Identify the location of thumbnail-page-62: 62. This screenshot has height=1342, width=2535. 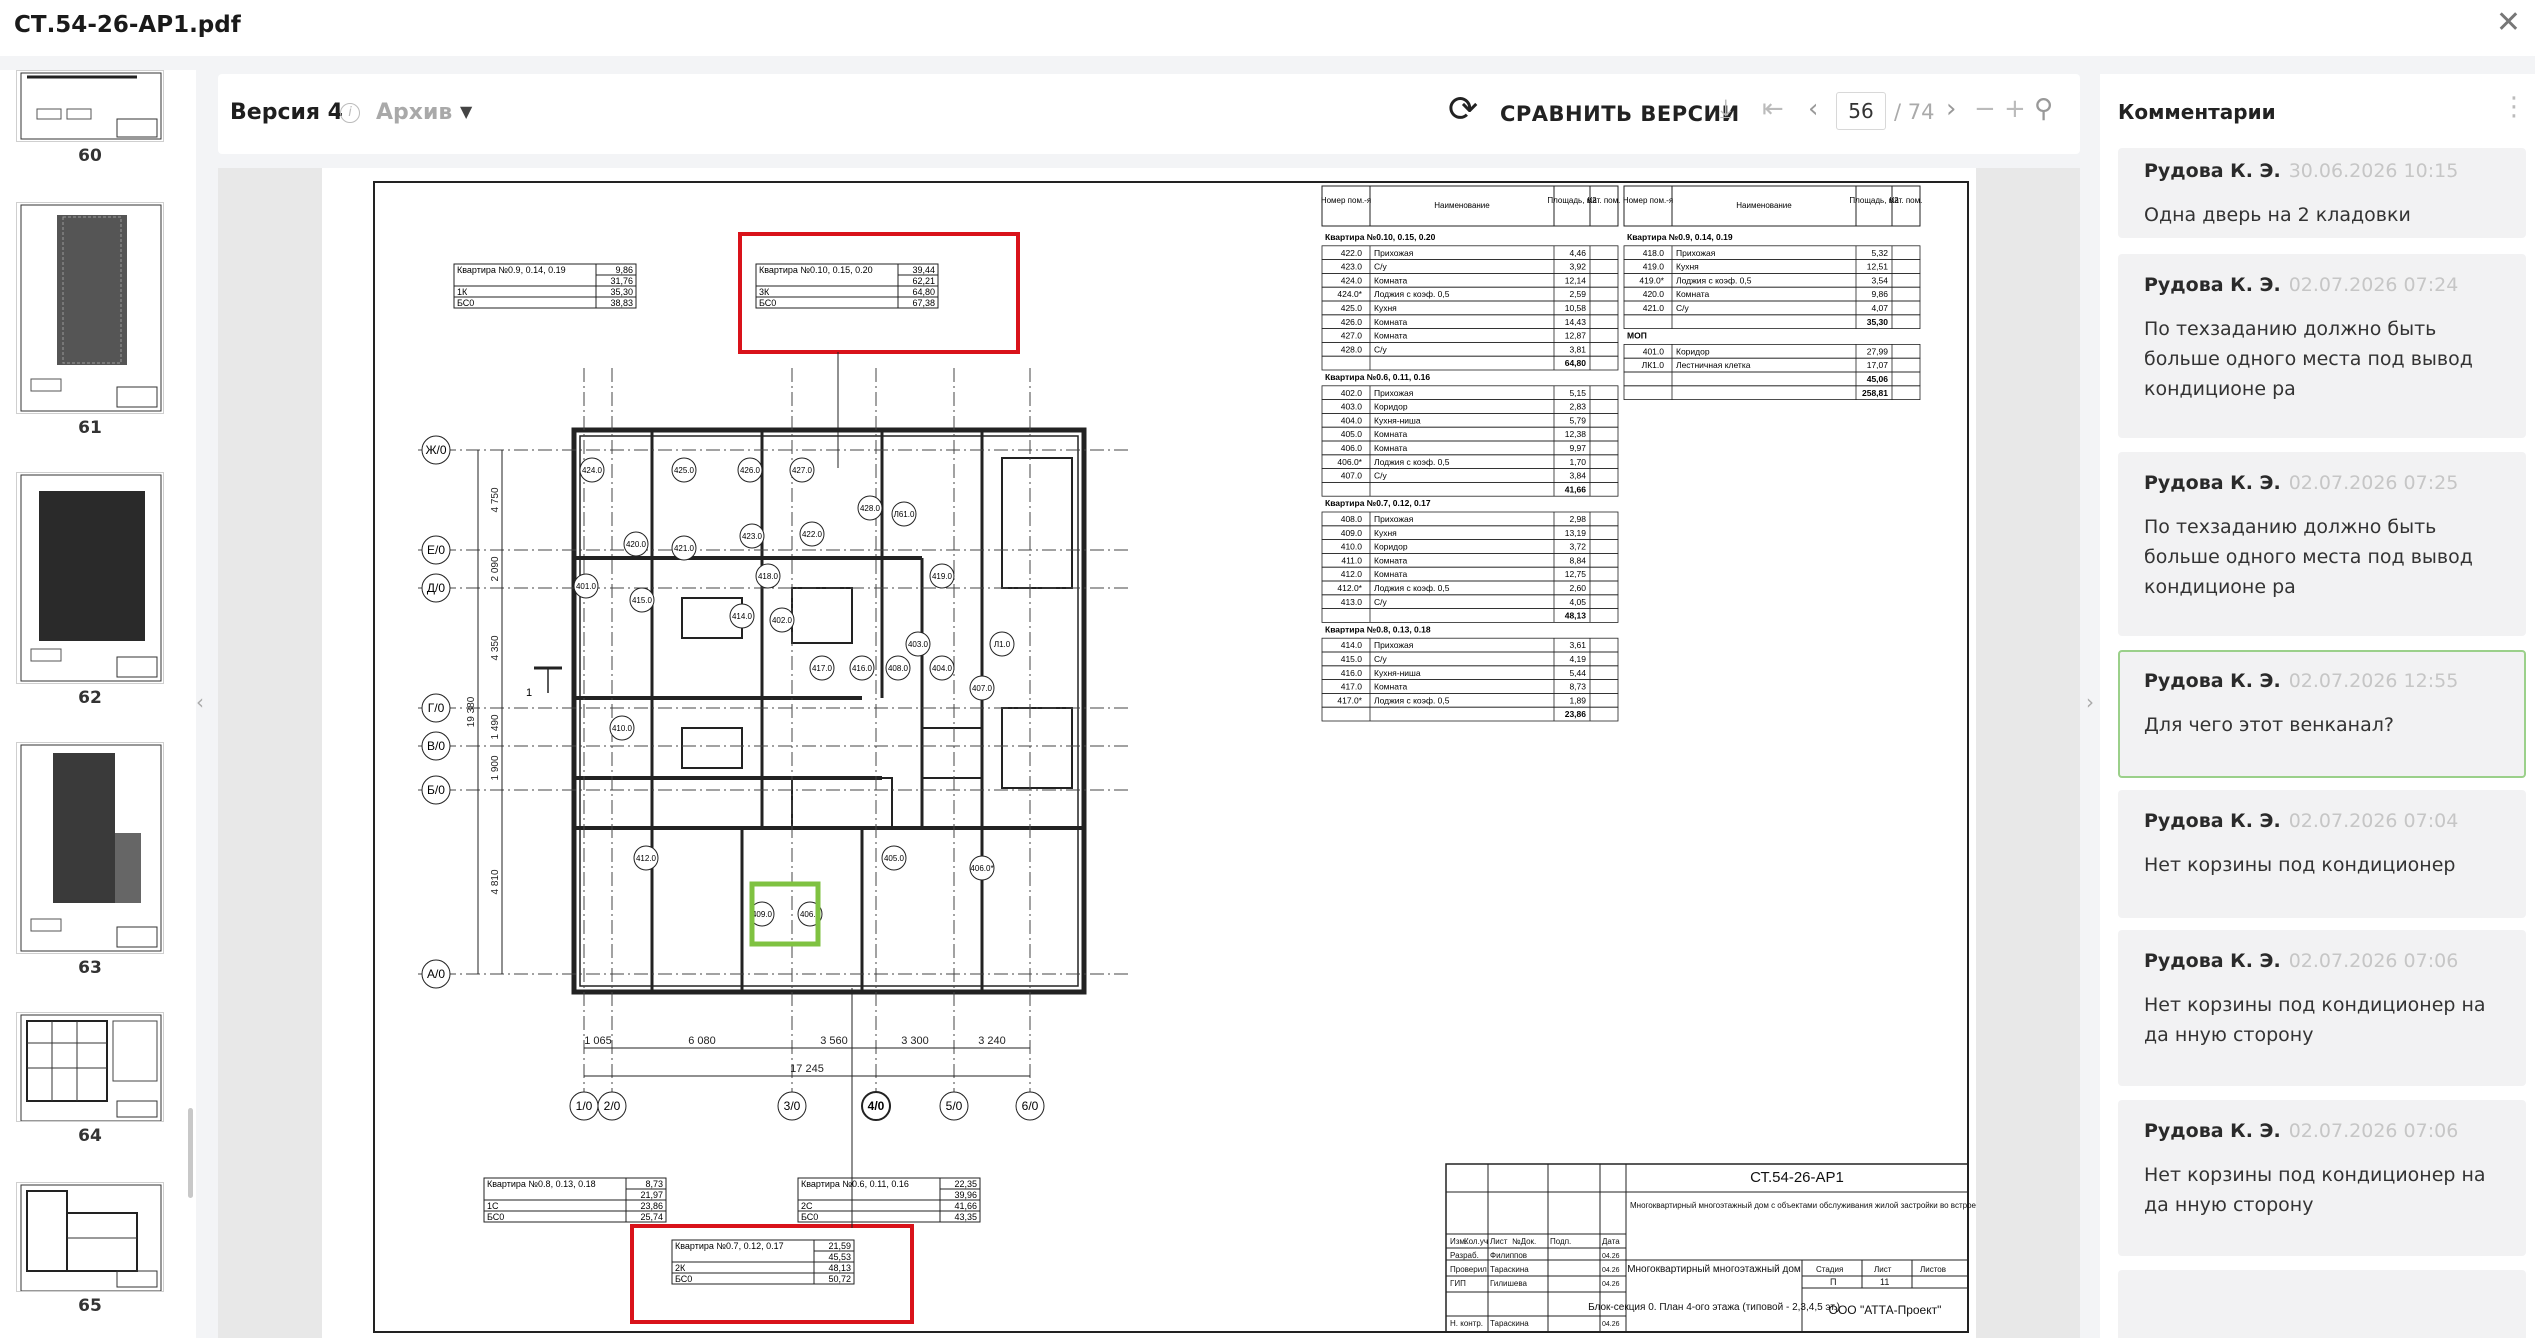
(90, 590).